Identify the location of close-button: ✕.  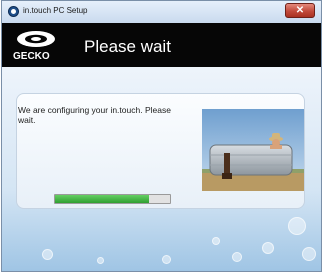
(300, 10).